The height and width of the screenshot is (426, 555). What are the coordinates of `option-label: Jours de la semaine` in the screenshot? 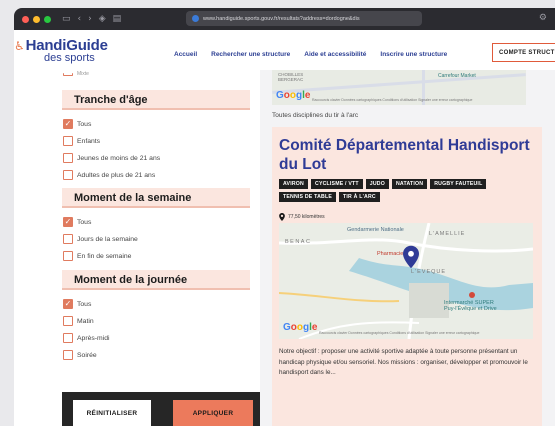 It's located at (107, 239).